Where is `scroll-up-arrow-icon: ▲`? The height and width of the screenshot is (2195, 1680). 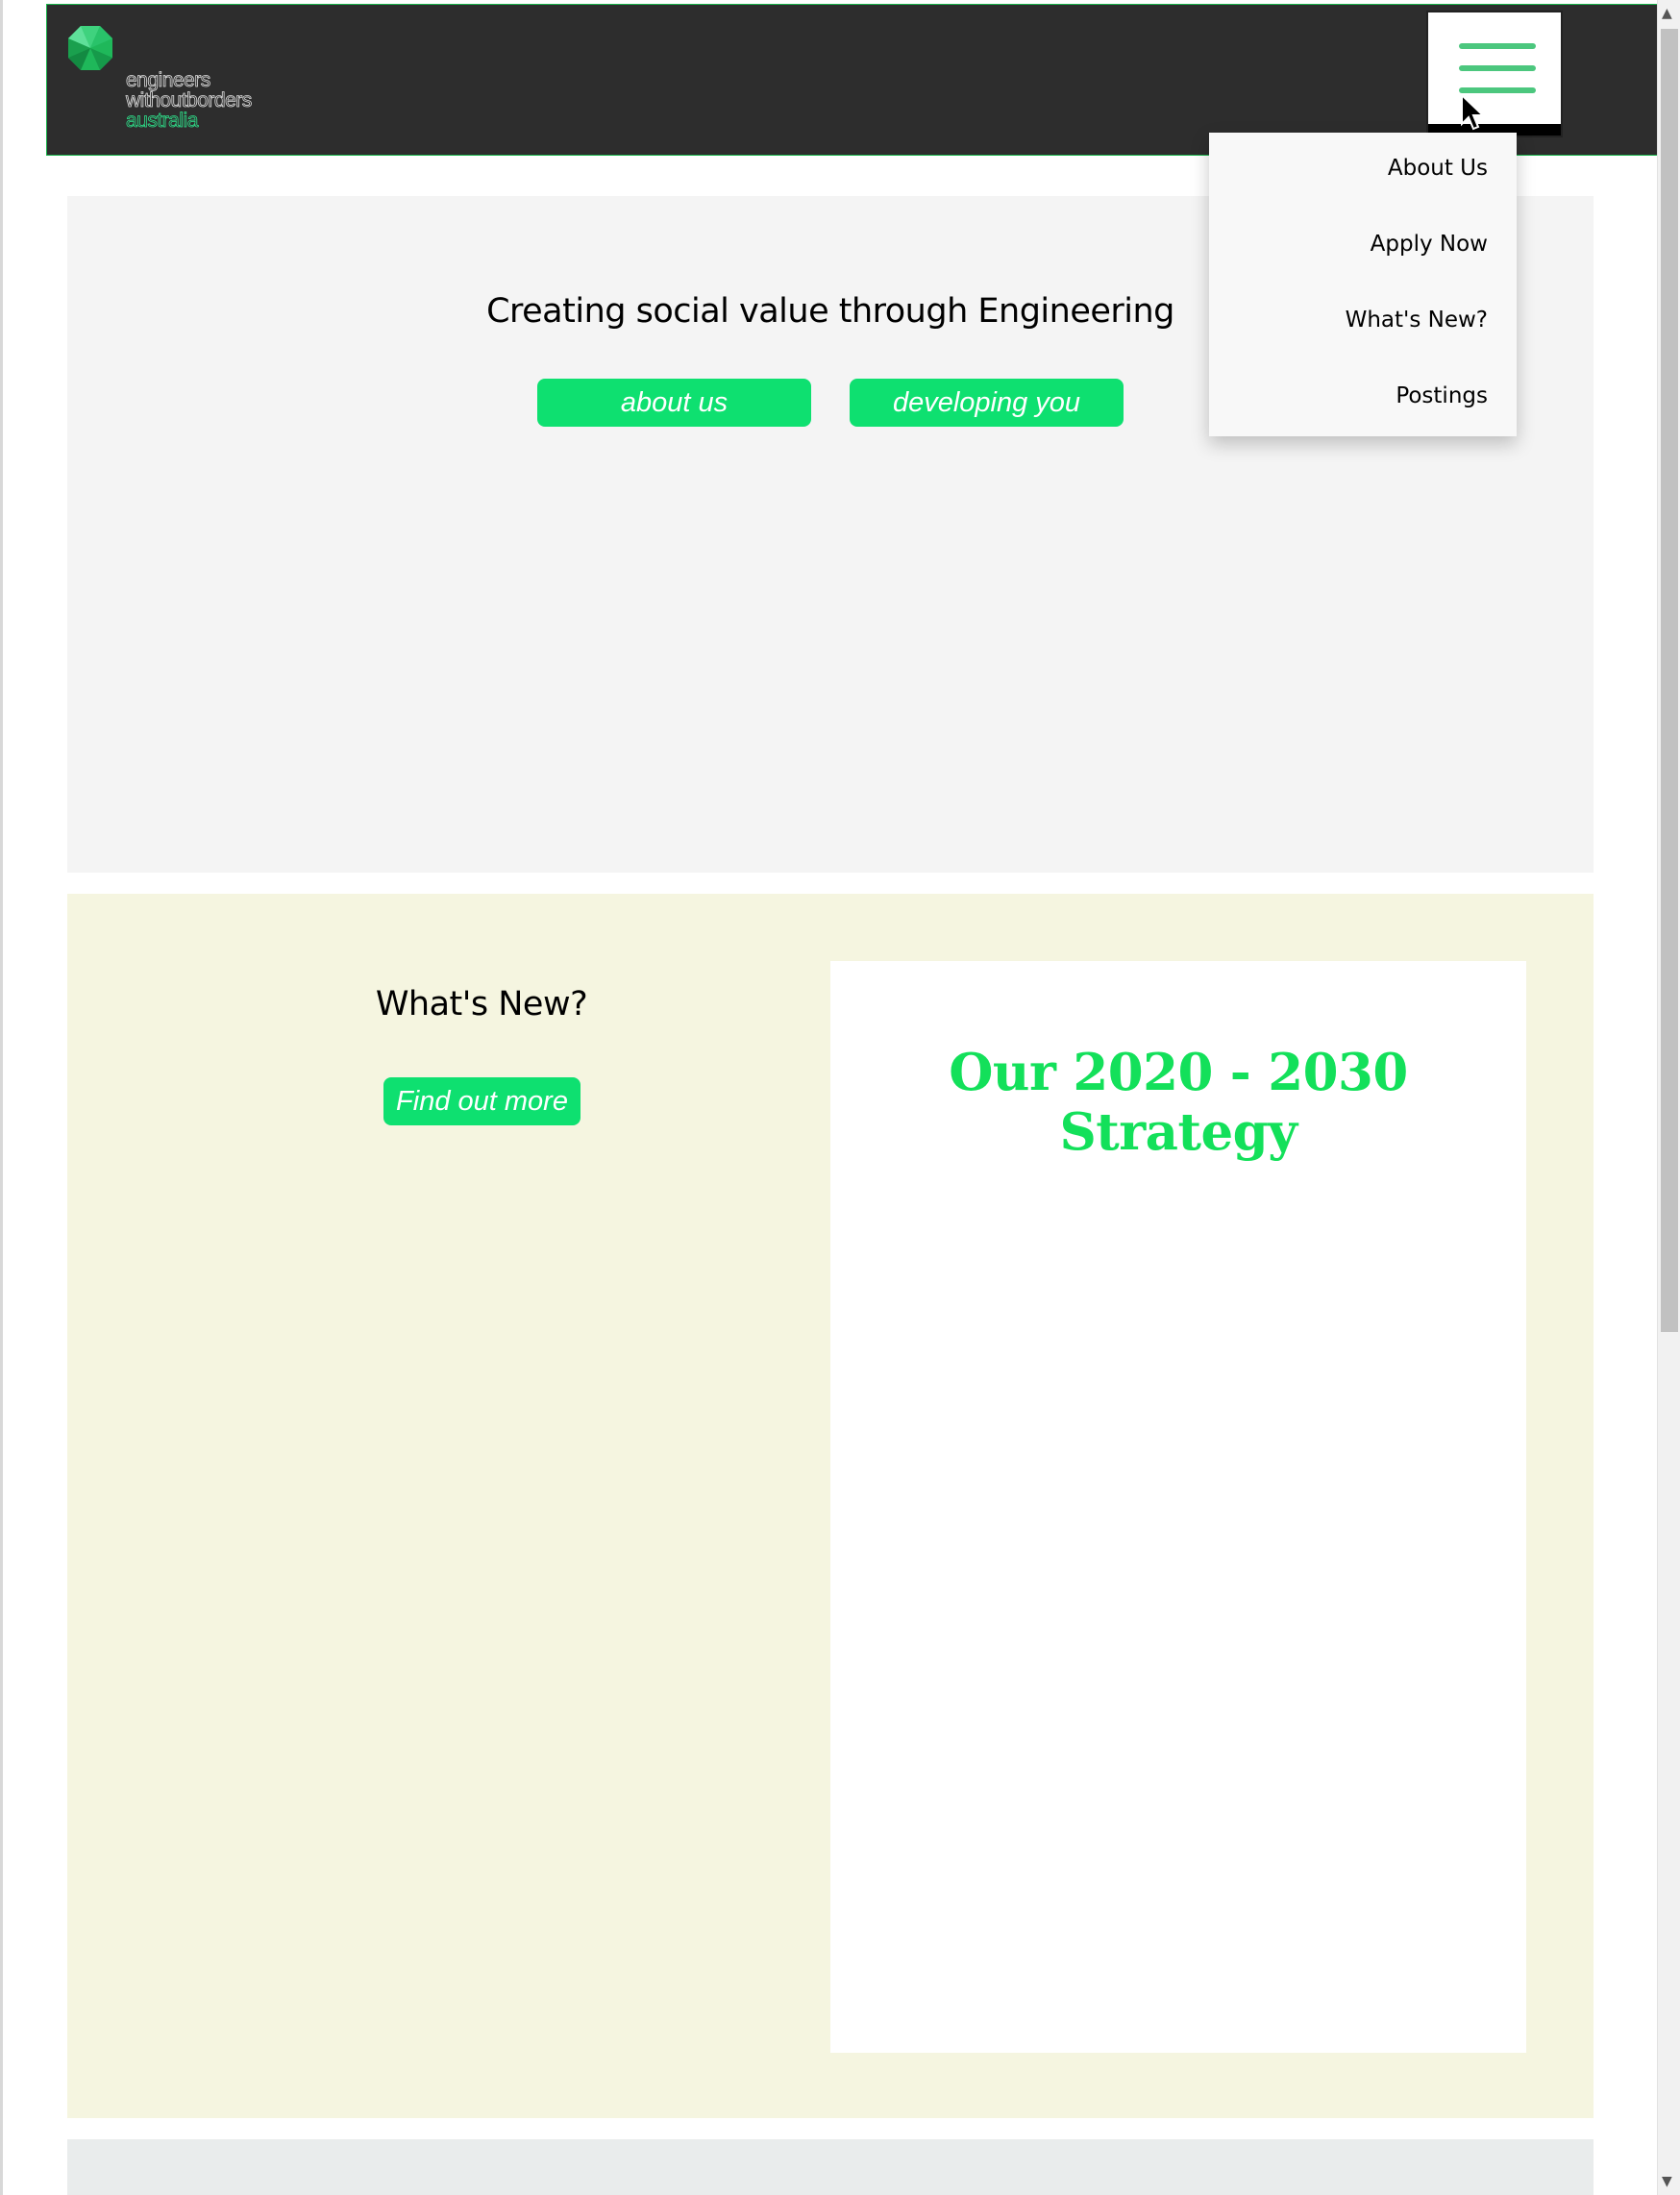 scroll-up-arrow-icon: ▲ is located at coordinates (1667, 13).